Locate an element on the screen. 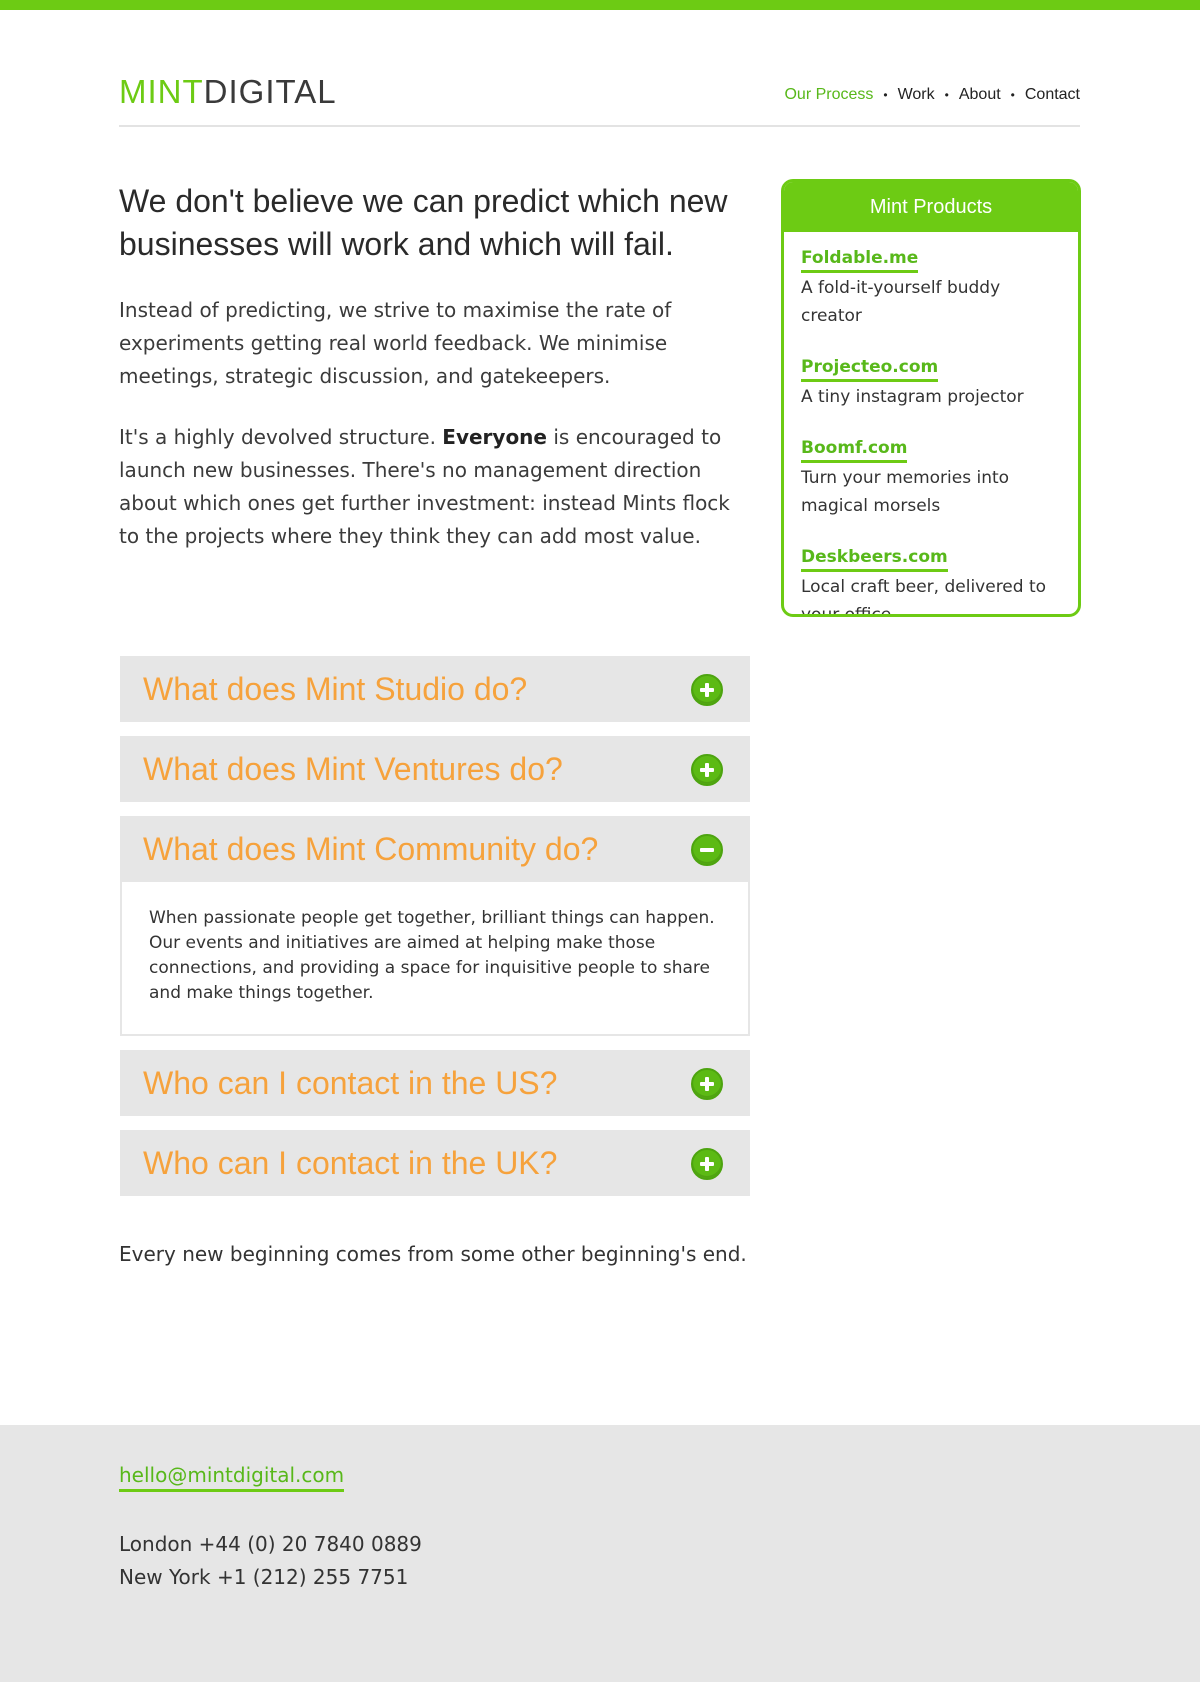 This screenshot has height=1682, width=1200. accordion-header-mint-ventures: What does Mint Ventures do? is located at coordinates (435, 769).